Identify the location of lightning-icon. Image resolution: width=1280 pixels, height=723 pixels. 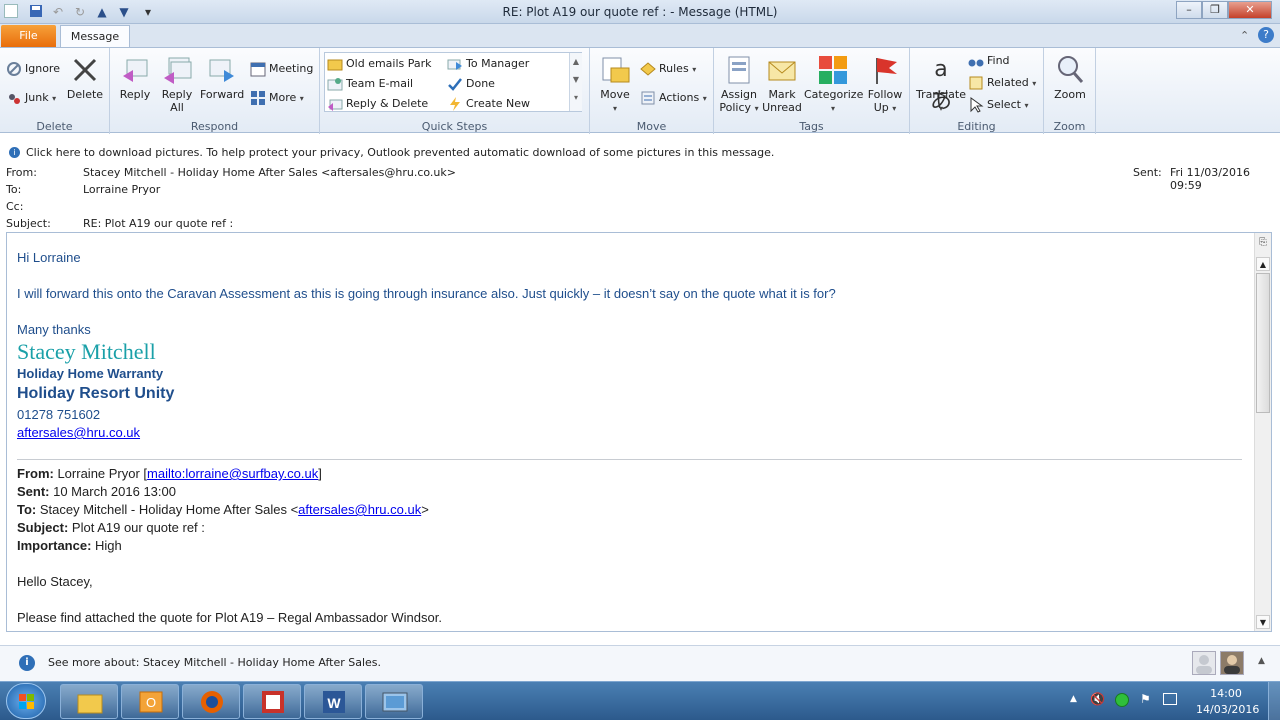
(455, 104).